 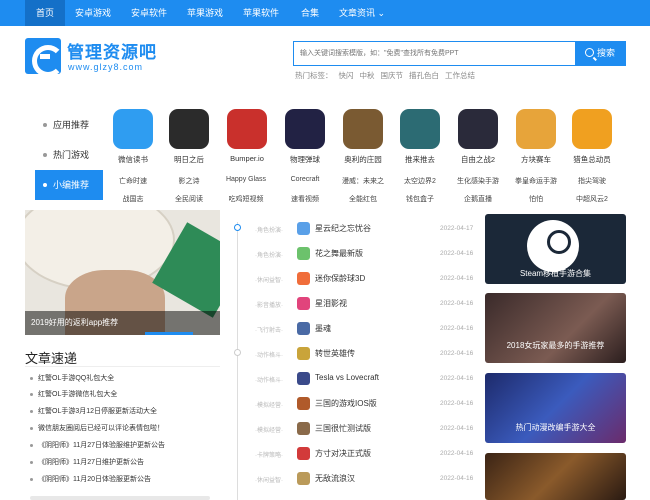 I want to click on tab-app-recommend: 应用推荐, so click(x=69, y=125).